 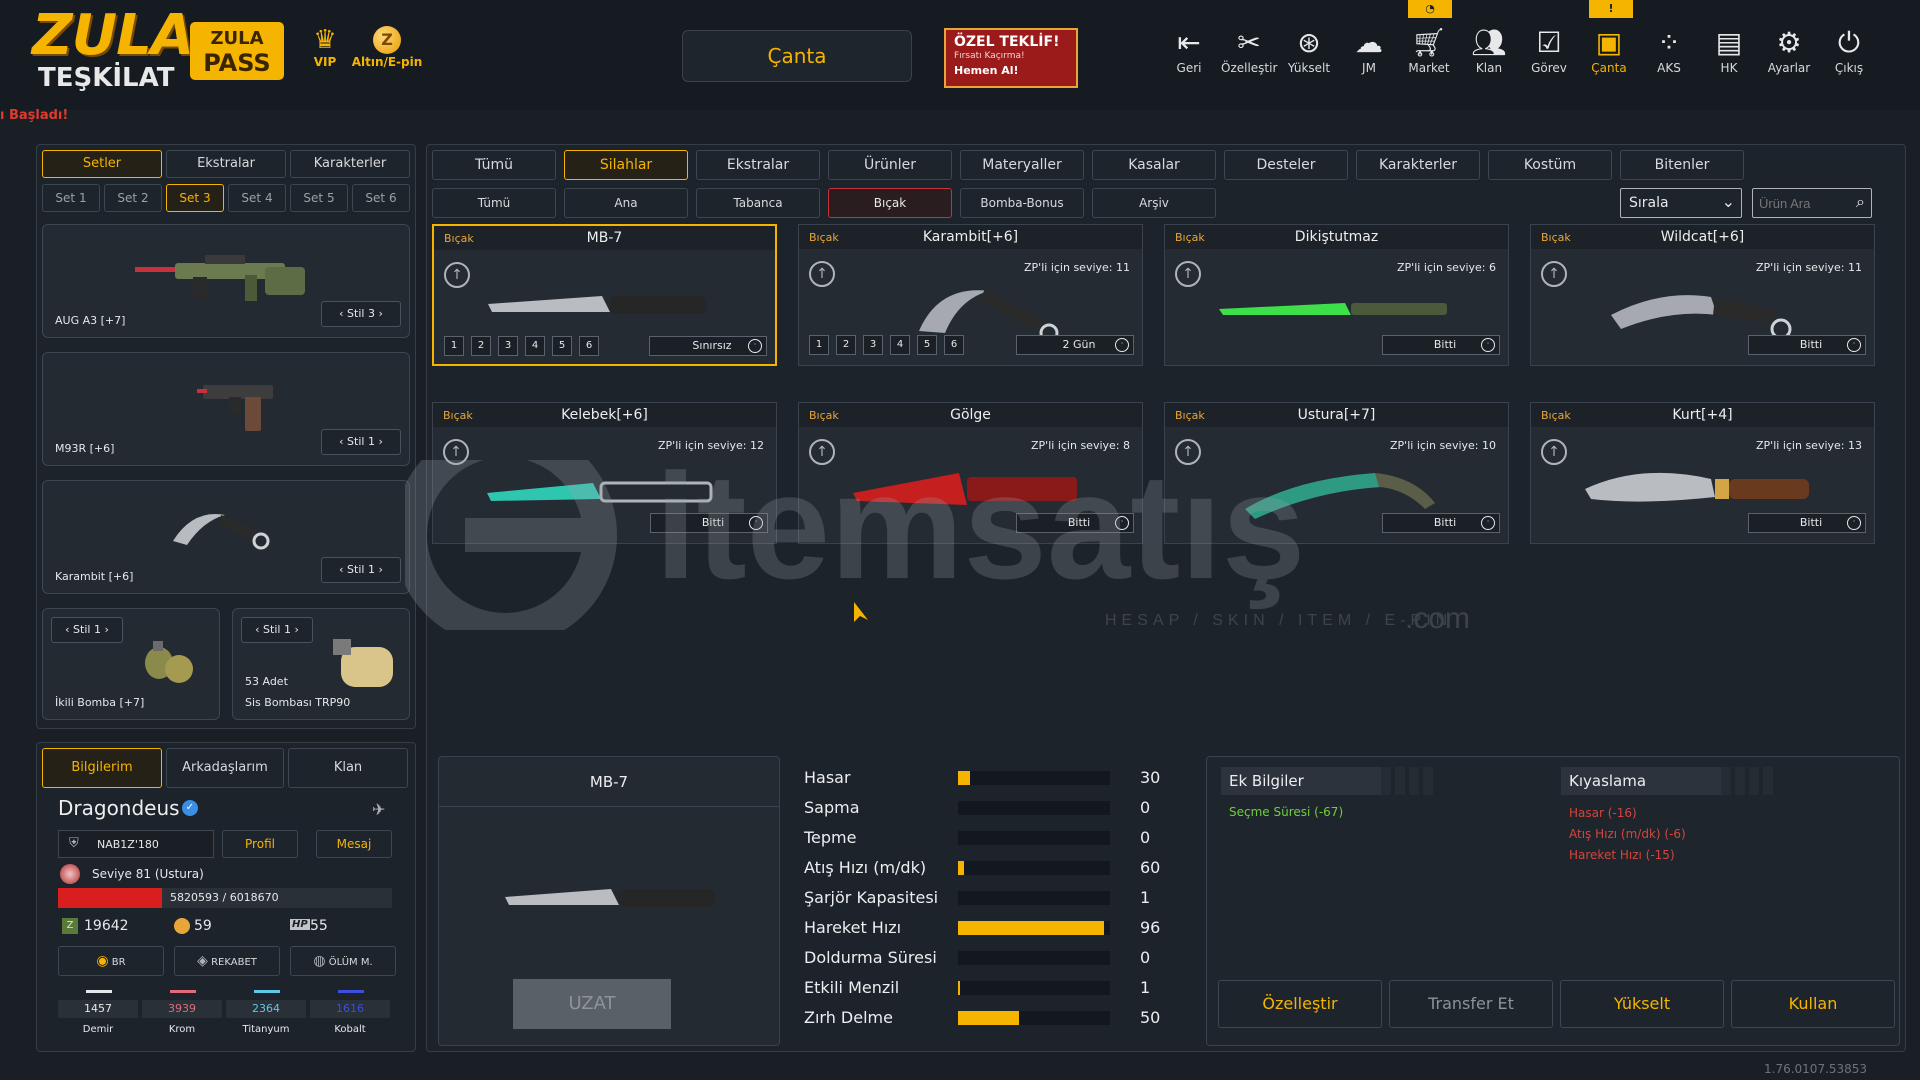 What do you see at coordinates (1854, 523) in the screenshot?
I see `clock-icon: ·` at bounding box center [1854, 523].